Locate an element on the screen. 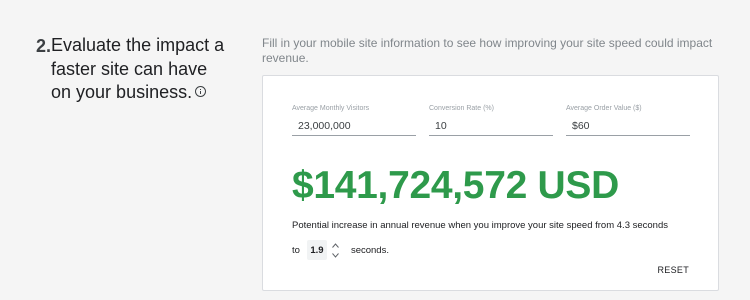  visitors-input is located at coordinates (354, 126).